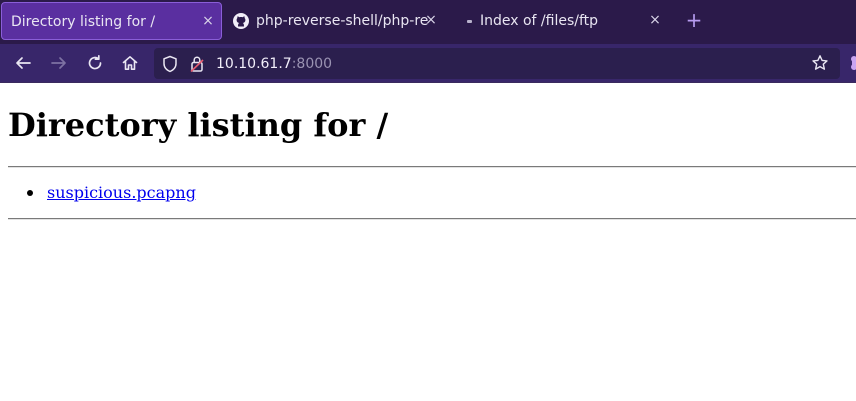 The width and height of the screenshot is (856, 401). I want to click on tab-index-files-ftp: Index of /files/ftp ×, so click(565, 21).